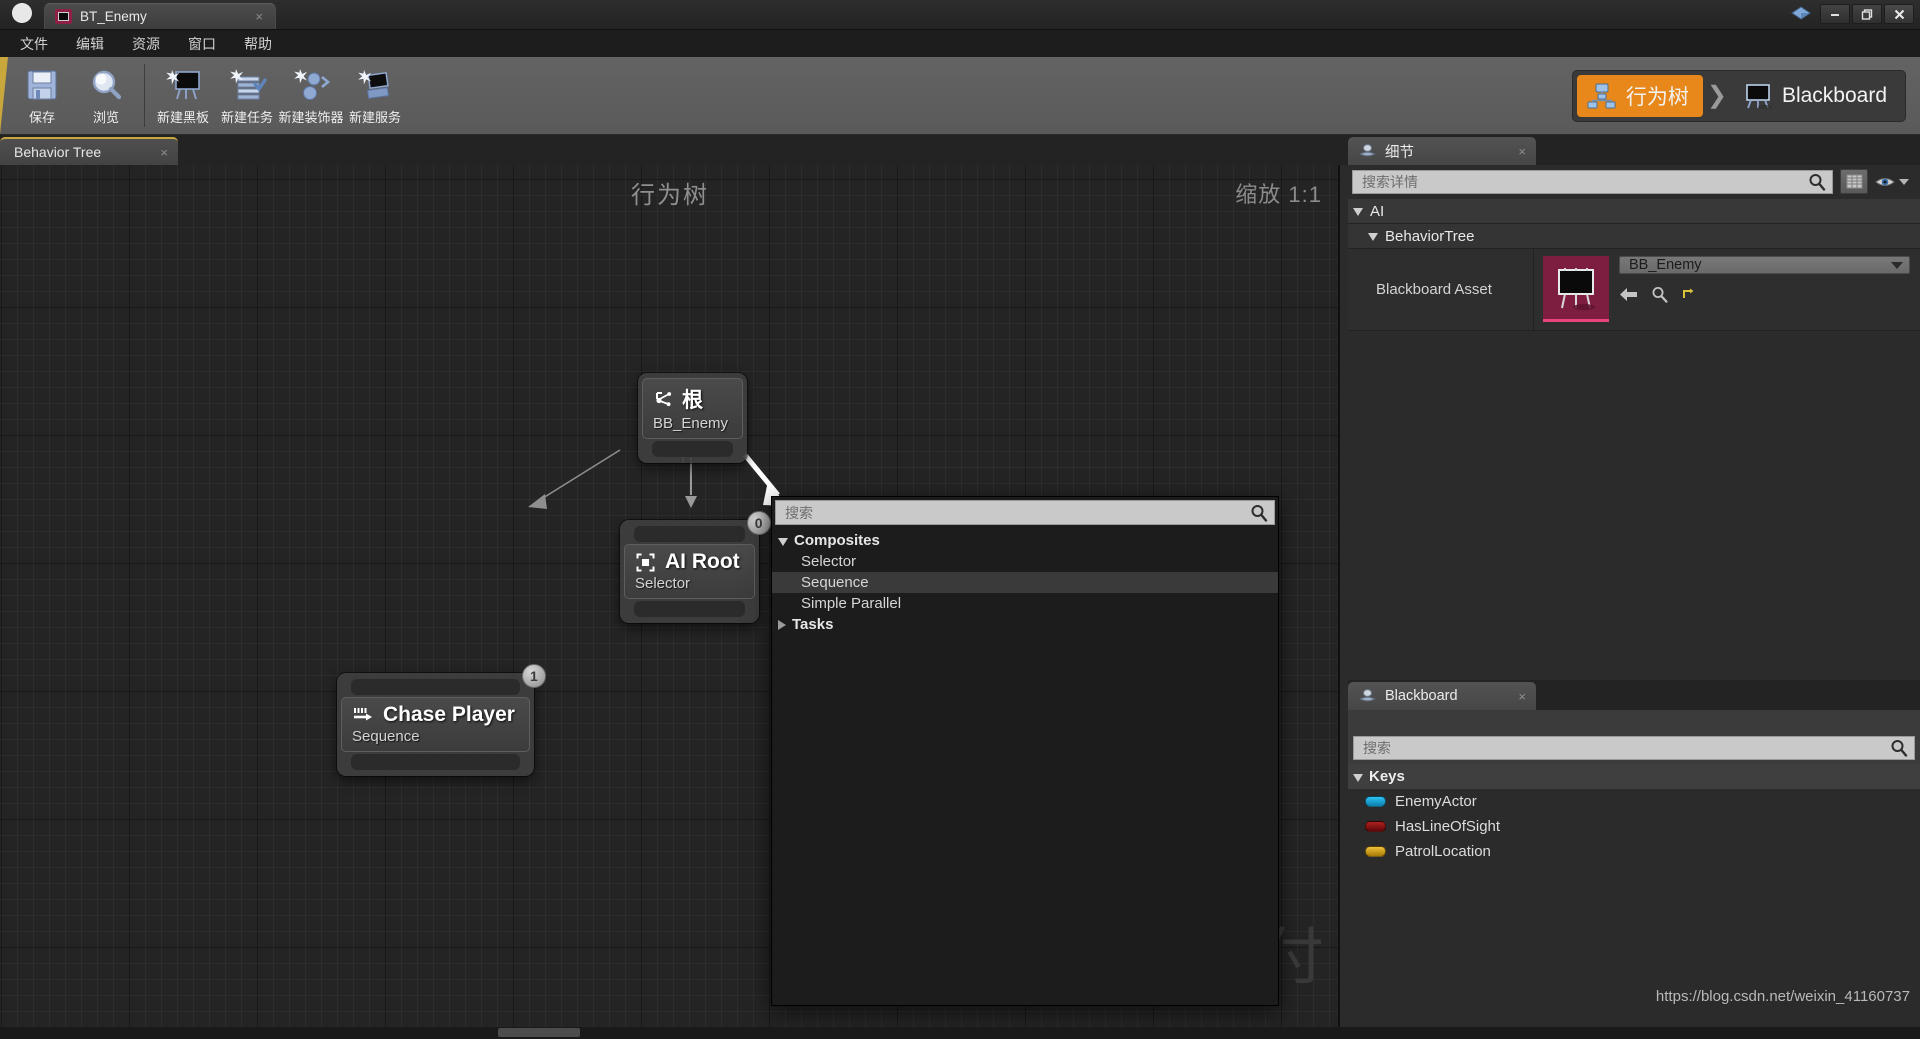 This screenshot has width=1920, height=1039. What do you see at coordinates (435, 687) in the screenshot?
I see `graph-node-chase-player-input-pin` at bounding box center [435, 687].